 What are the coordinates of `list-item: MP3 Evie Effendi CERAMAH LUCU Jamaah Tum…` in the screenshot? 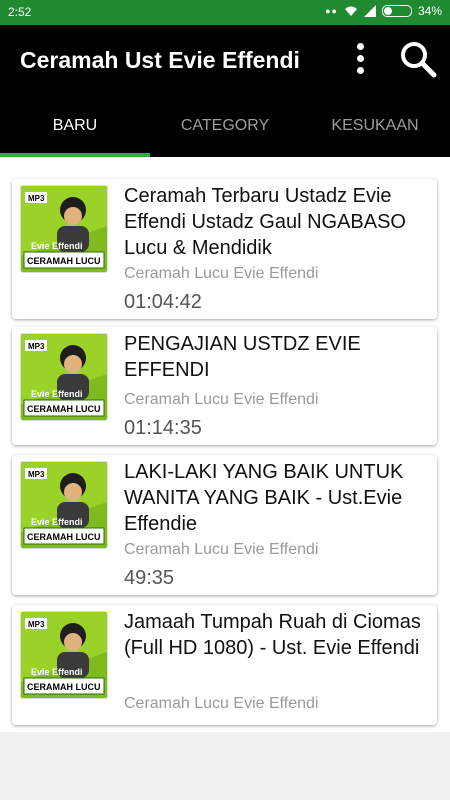 It's located at (224, 665).